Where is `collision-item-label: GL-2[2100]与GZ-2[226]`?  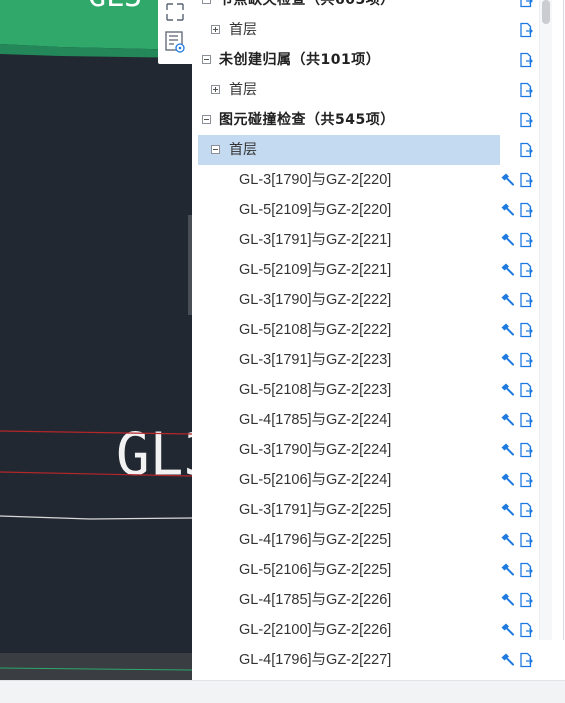 collision-item-label: GL-2[2100]与GZ-2[226] is located at coordinates (315, 630).